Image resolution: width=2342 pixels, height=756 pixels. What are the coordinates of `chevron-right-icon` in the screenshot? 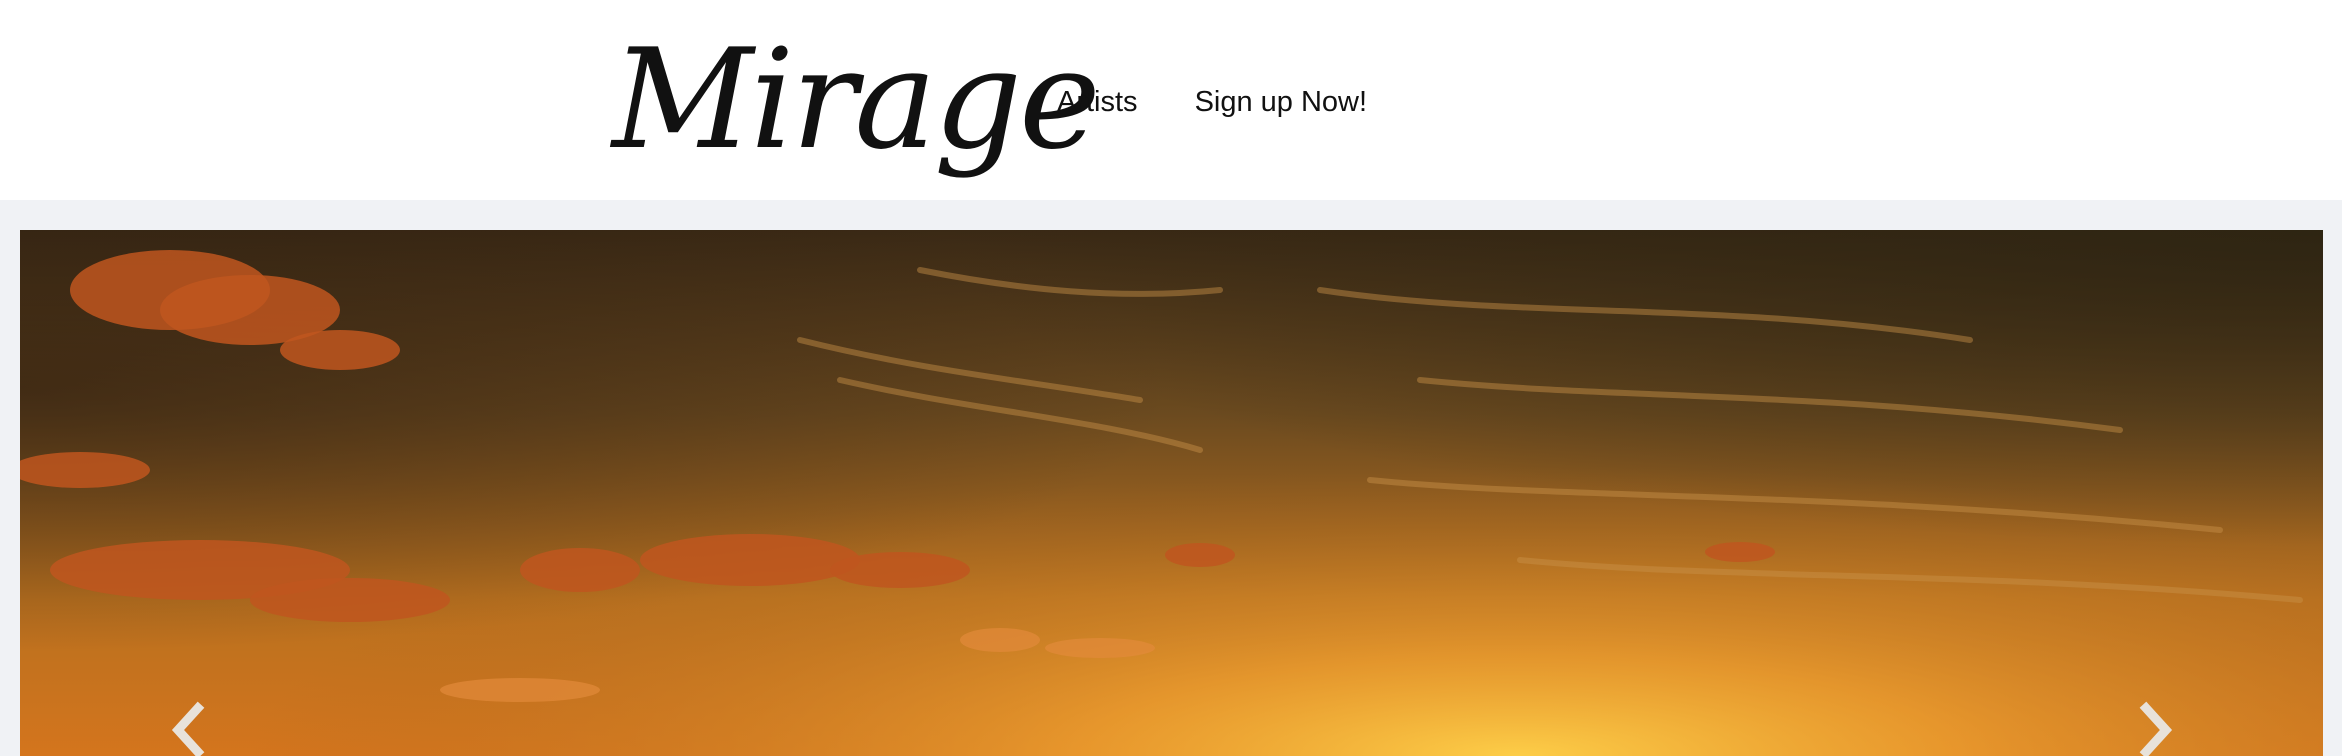 It's located at (2156, 728).